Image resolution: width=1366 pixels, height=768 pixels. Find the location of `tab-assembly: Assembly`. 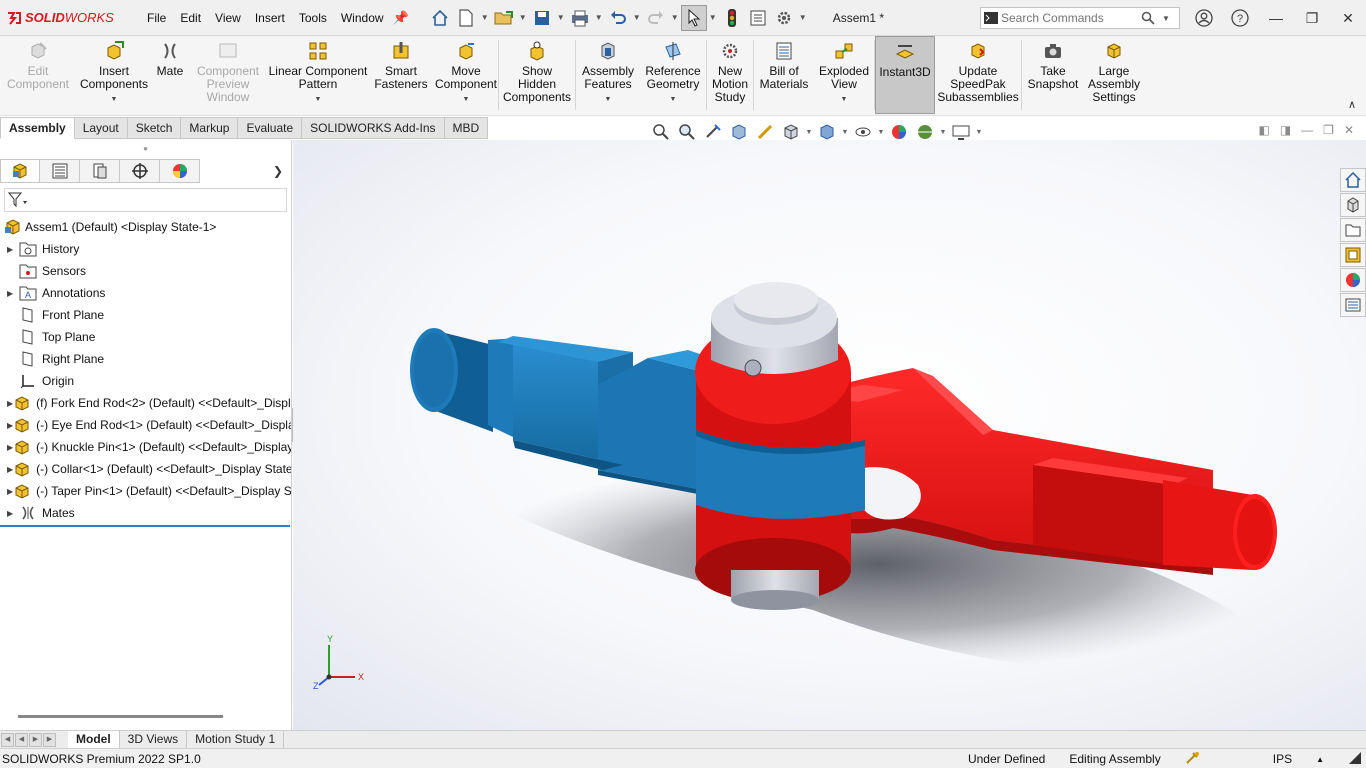

tab-assembly: Assembly is located at coordinates (37, 128).